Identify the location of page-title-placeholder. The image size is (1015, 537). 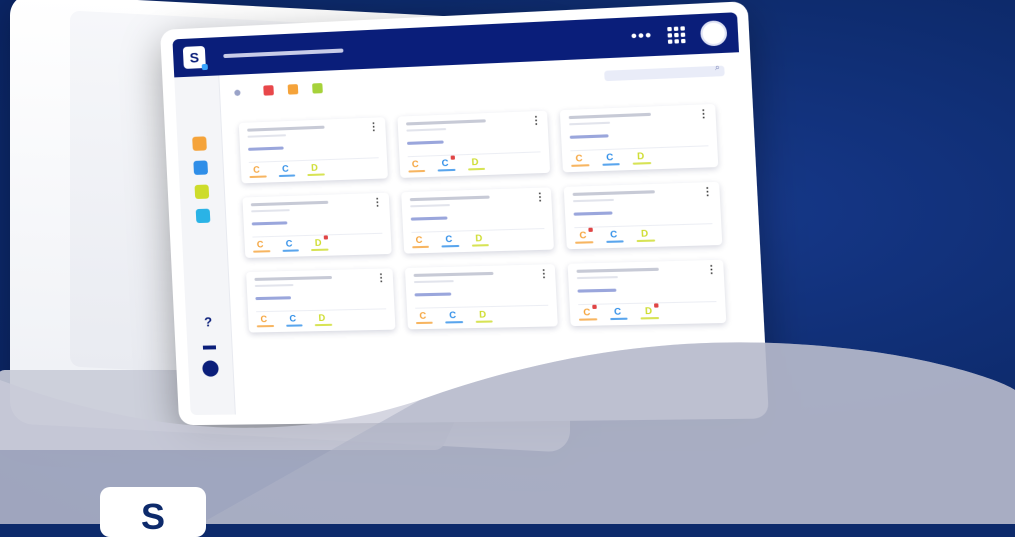
(283, 53).